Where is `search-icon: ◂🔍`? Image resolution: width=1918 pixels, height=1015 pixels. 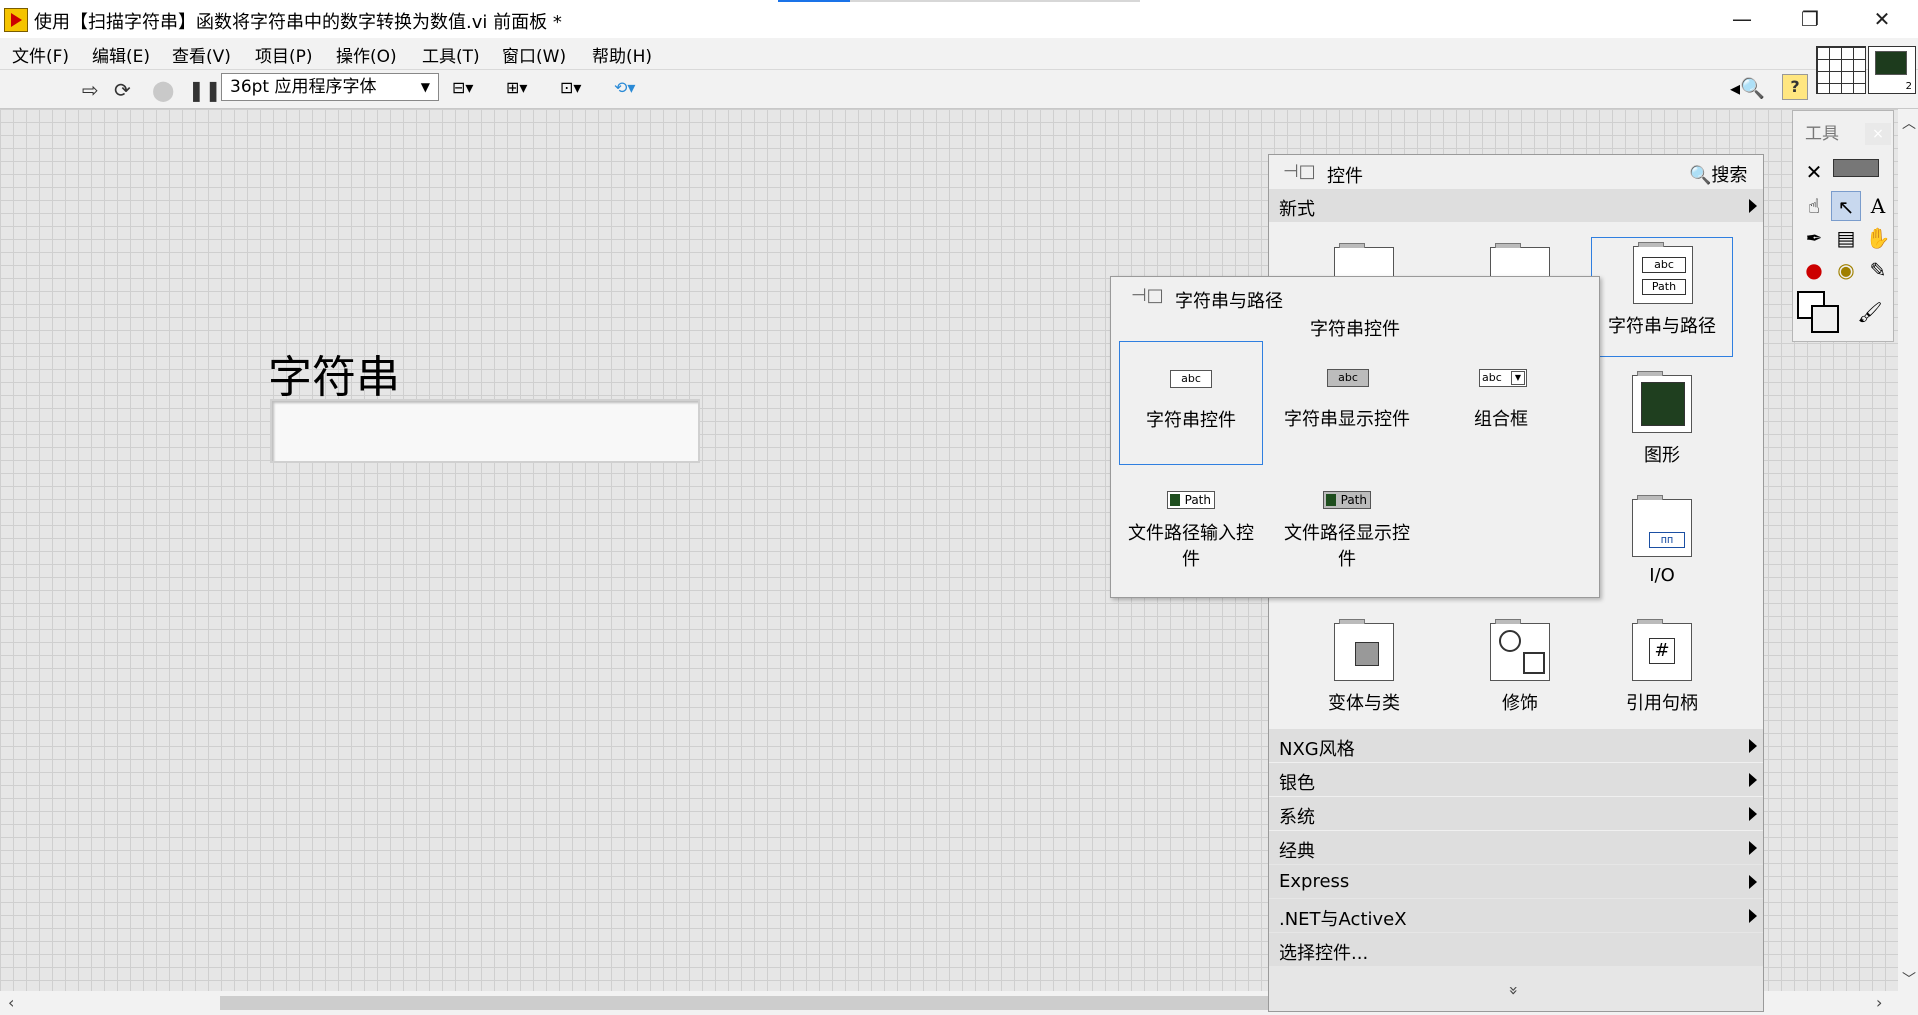
search-icon: ◂🔍 is located at coordinates (1747, 88).